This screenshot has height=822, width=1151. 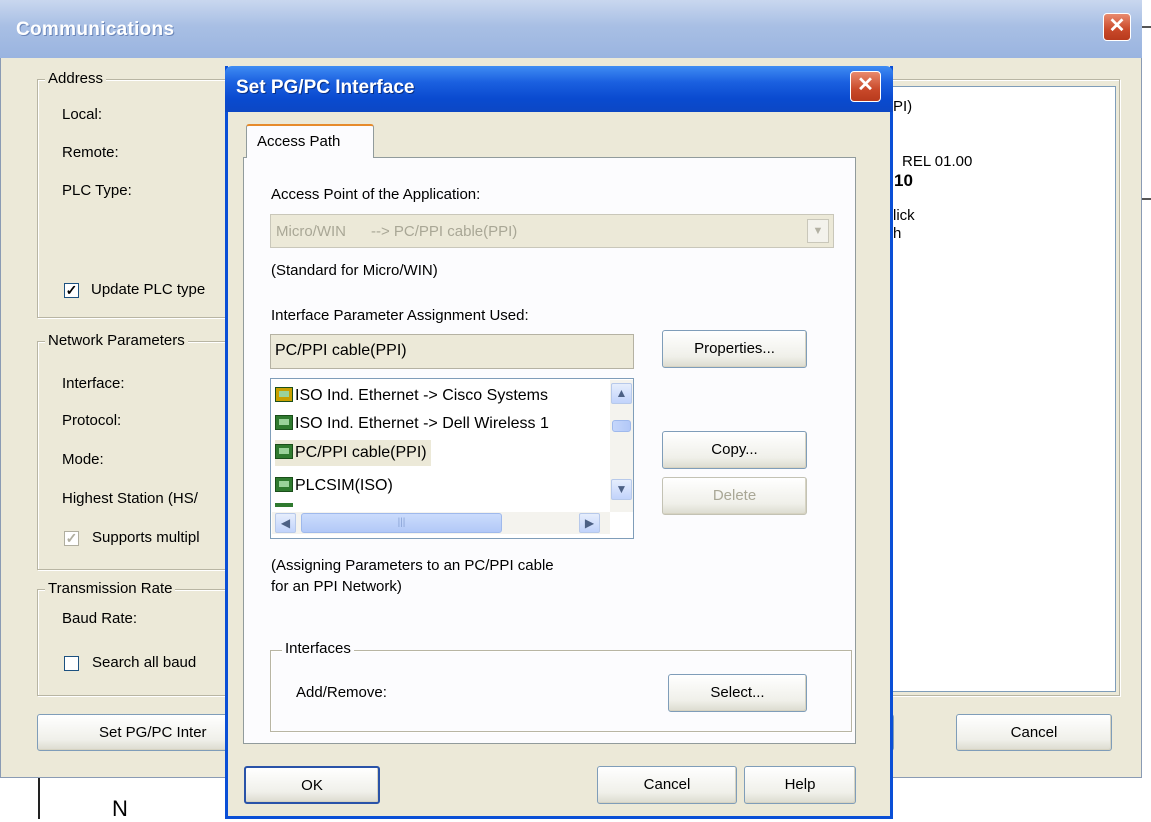 I want to click on communications-cancel-button: Cancel, so click(x=1034, y=732).